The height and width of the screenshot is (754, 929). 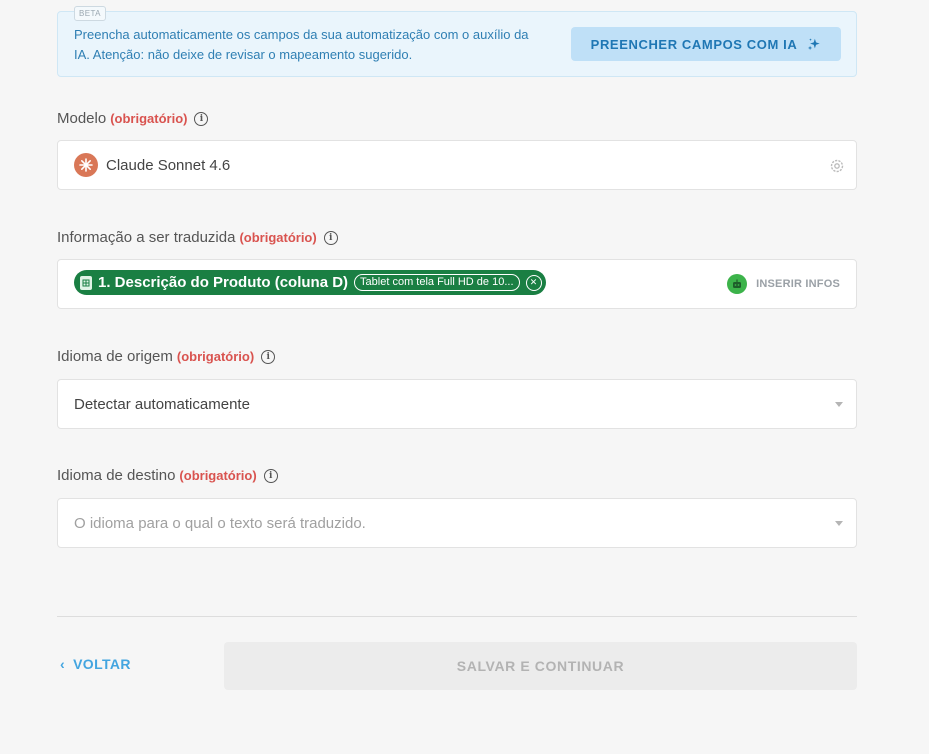 What do you see at coordinates (533, 282) in the screenshot?
I see `close-icon: ✕` at bounding box center [533, 282].